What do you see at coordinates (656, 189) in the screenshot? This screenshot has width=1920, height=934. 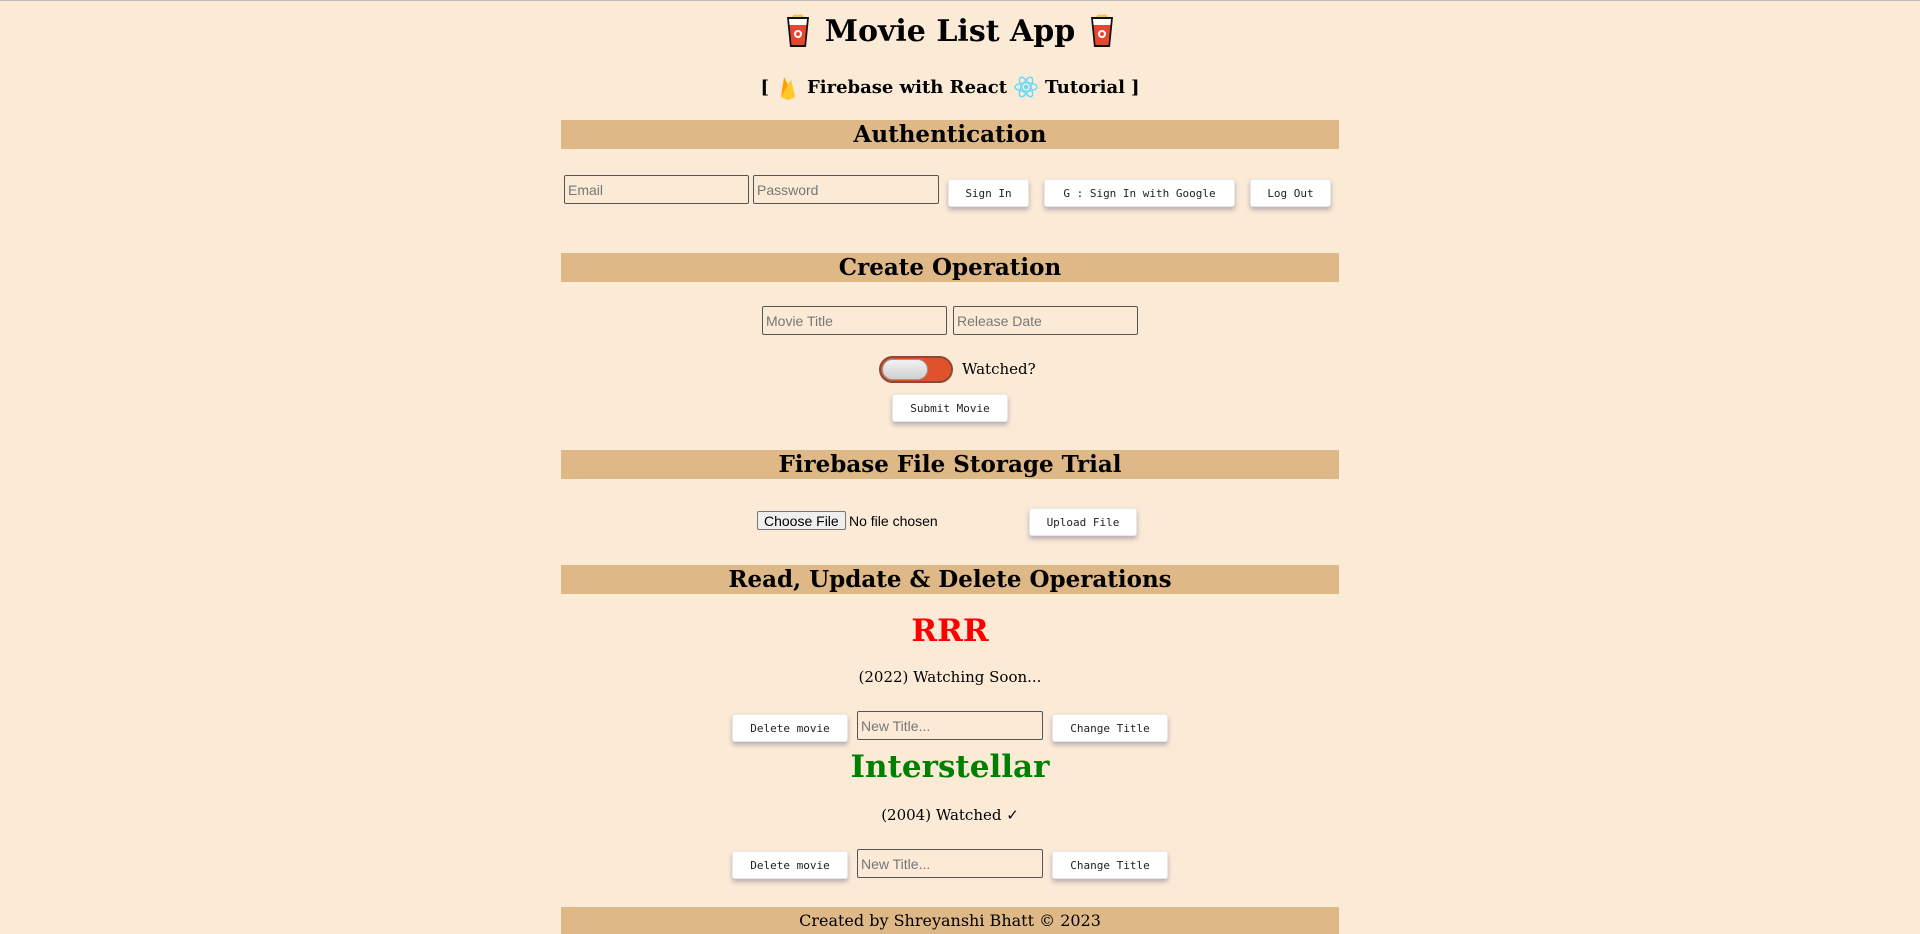 I see `email-field` at bounding box center [656, 189].